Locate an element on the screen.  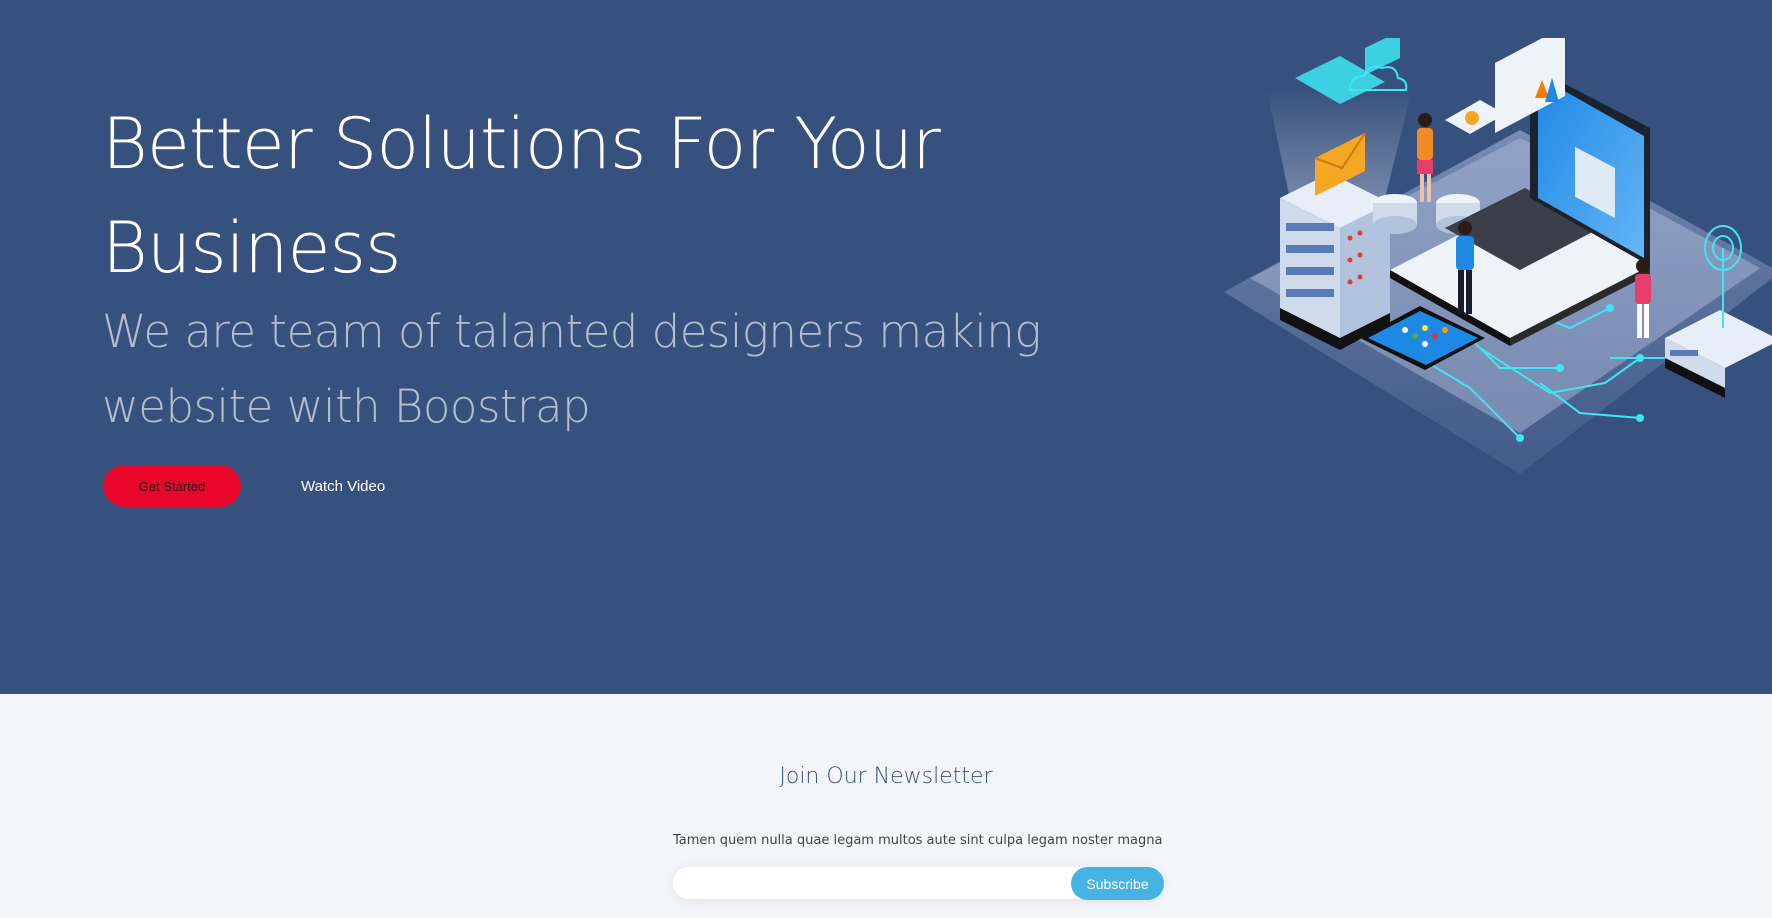
newsletter-title: Join Our Newsletter is located at coordinates (886, 776).